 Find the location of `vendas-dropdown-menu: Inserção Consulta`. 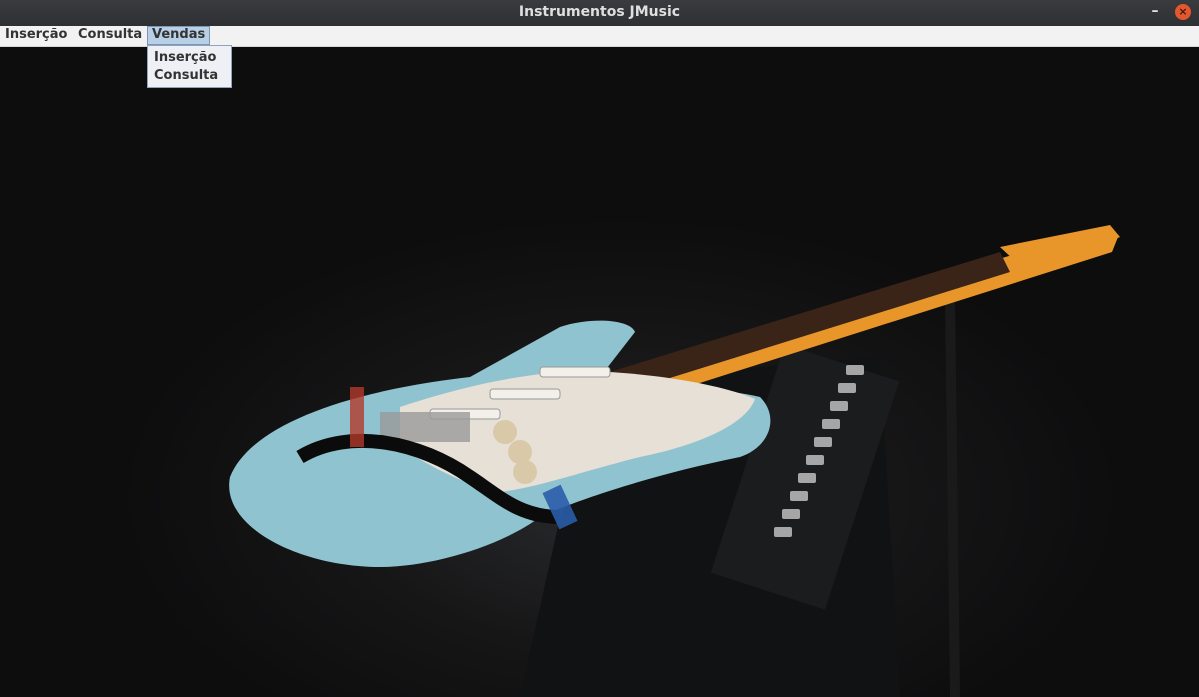

vendas-dropdown-menu: Inserção Consulta is located at coordinates (189, 66).